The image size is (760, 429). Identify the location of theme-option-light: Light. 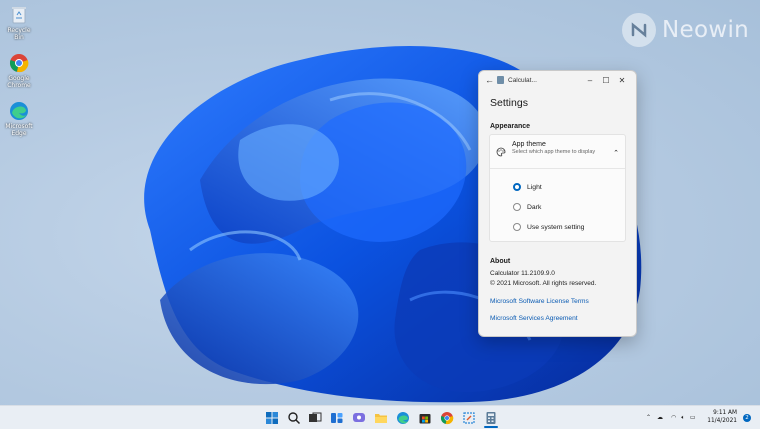
(569, 187).